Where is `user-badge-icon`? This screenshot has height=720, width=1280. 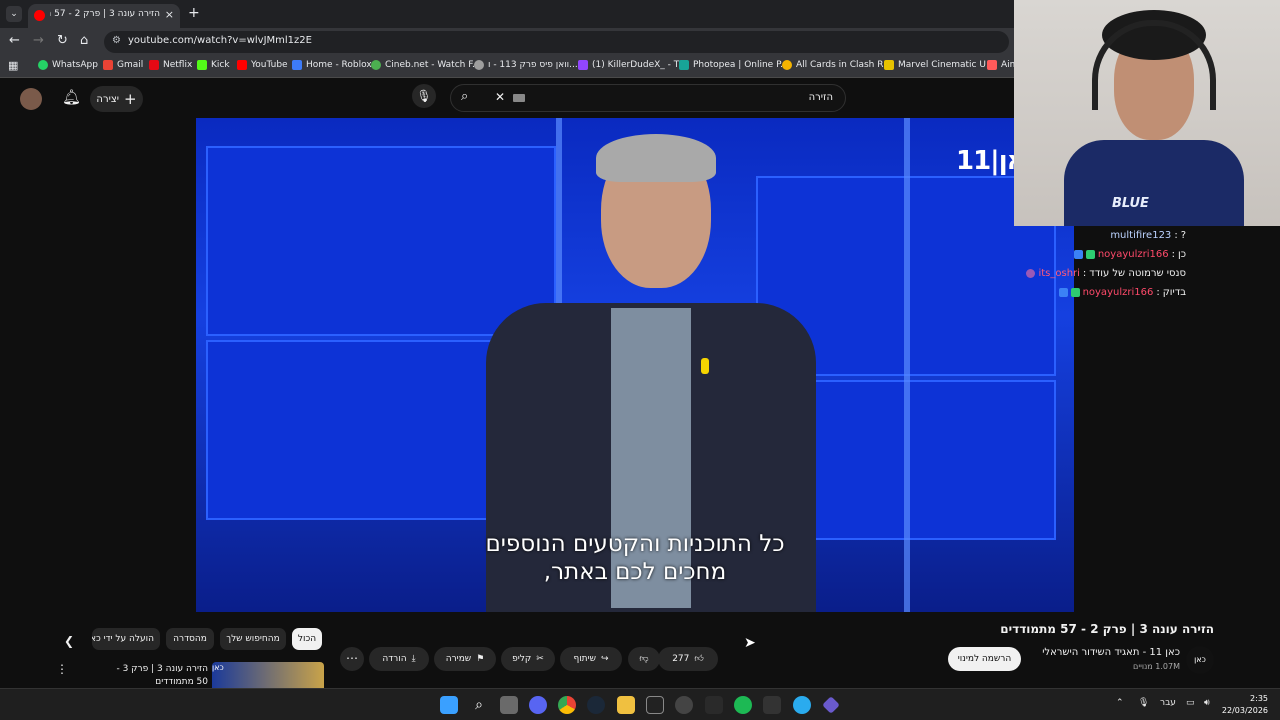
user-badge-icon is located at coordinates (1031, 273).